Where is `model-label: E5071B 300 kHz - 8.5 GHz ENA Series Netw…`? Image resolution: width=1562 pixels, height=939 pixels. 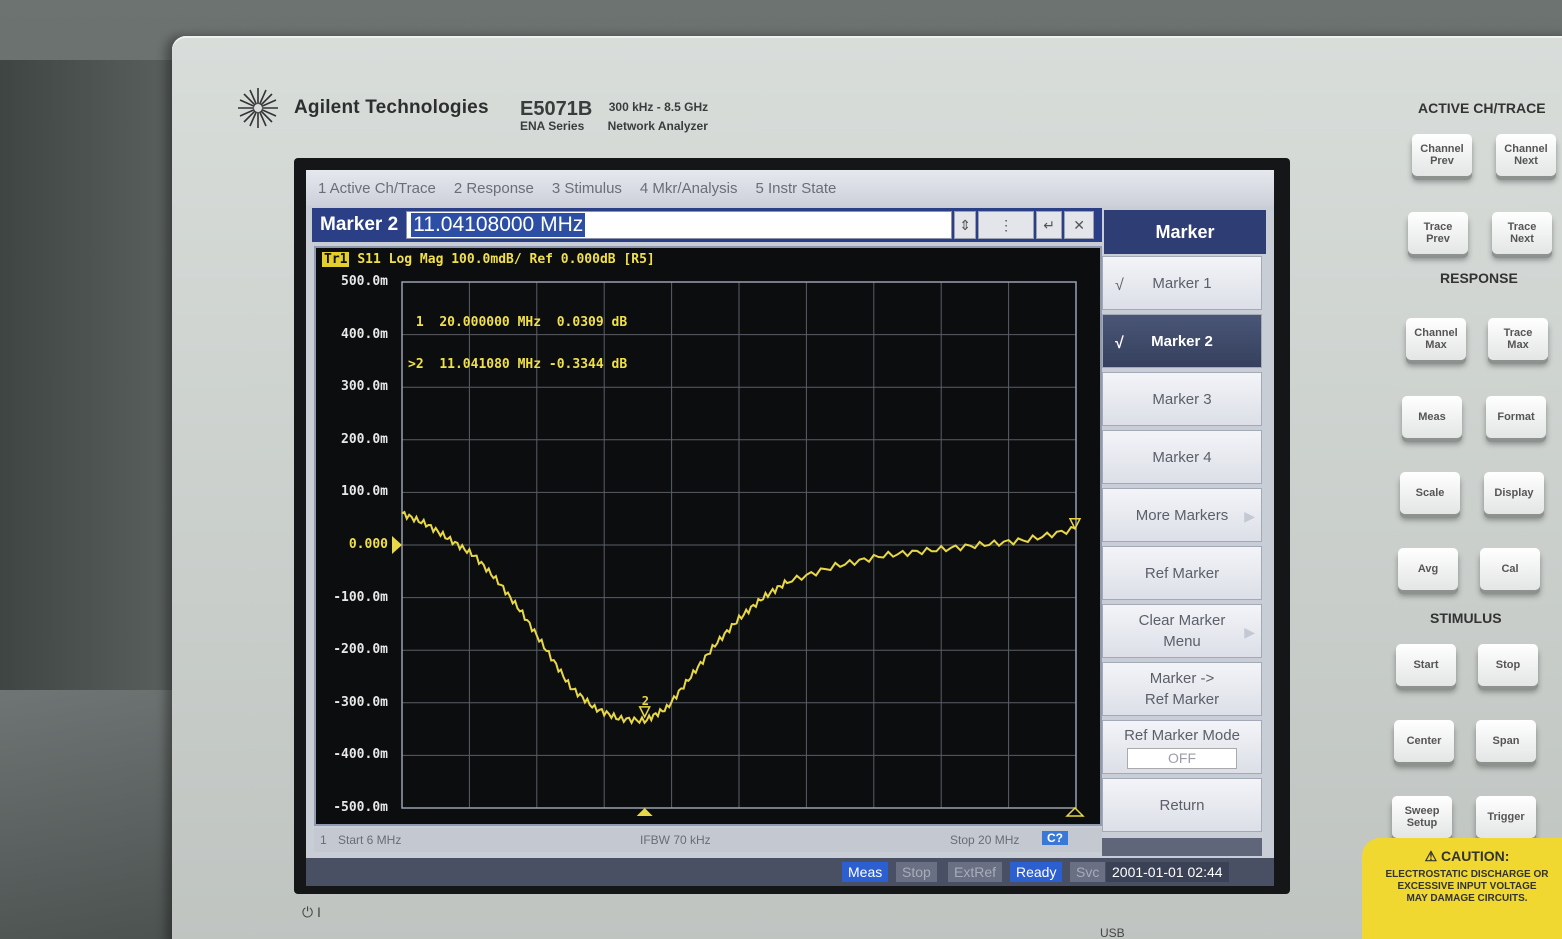 model-label: E5071B 300 kHz - 8.5 GHz ENA Series Netw… is located at coordinates (614, 115).